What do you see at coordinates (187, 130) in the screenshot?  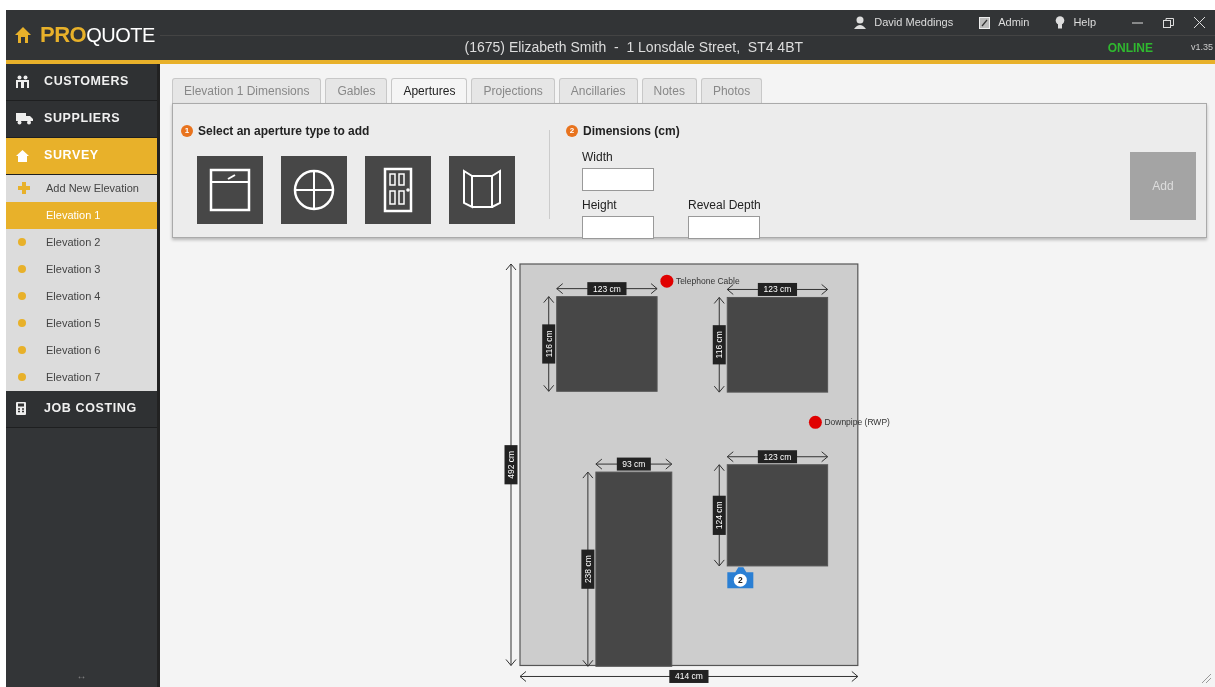 I see `step-number: 1` at bounding box center [187, 130].